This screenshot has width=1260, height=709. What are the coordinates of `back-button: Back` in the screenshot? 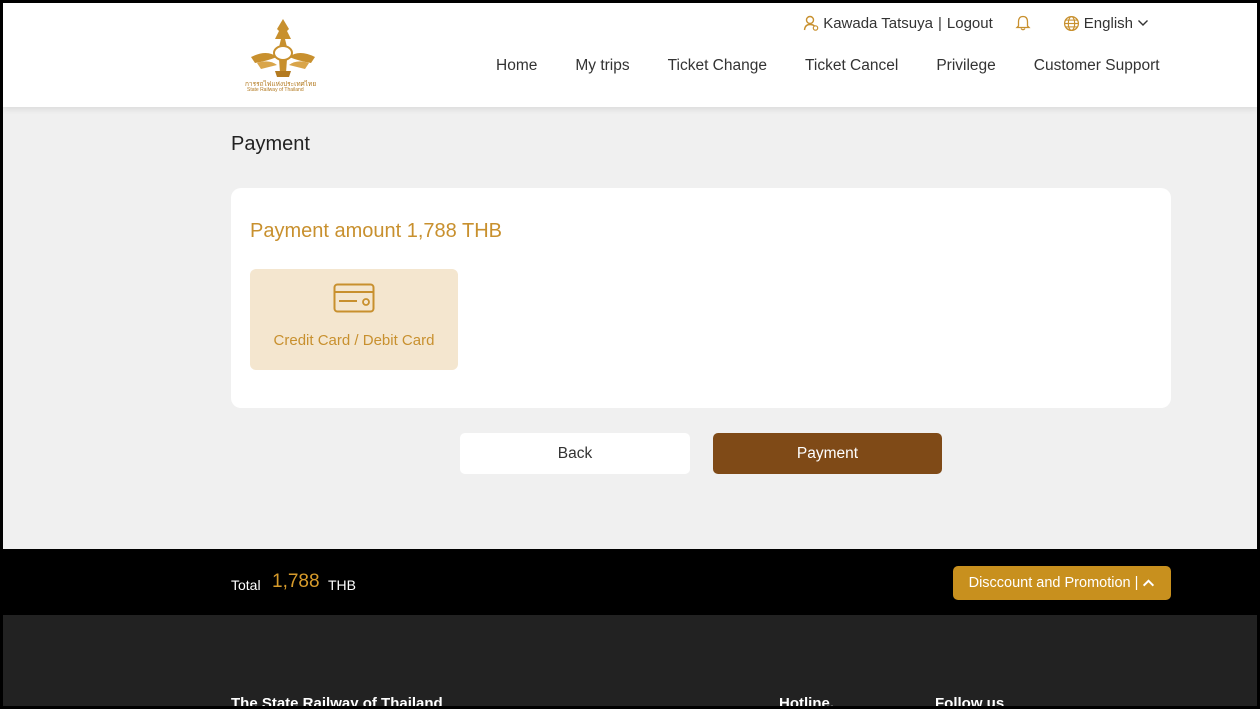 It's located at (575, 453).